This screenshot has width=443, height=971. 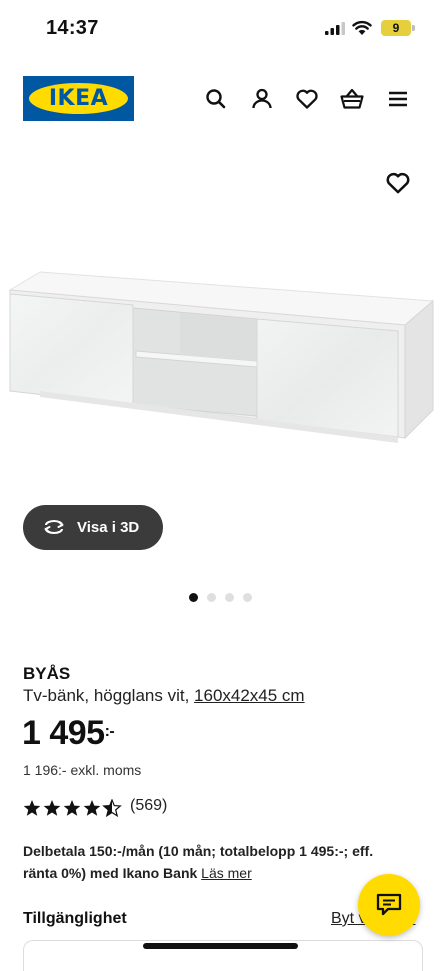 I want to click on review-count: (569), so click(x=149, y=805).